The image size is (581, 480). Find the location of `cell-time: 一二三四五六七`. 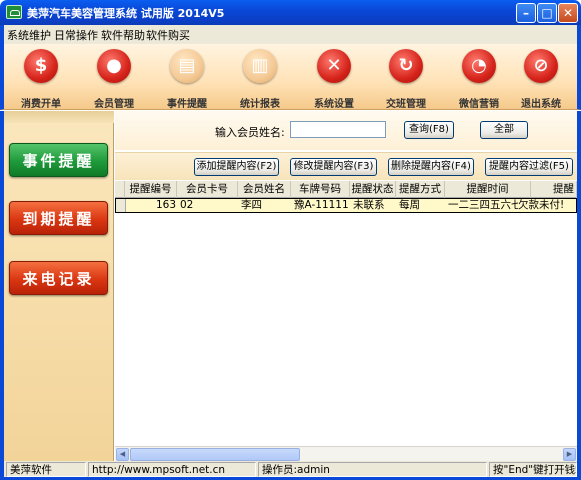

cell-time: 一二三四五六七 is located at coordinates (483, 205).